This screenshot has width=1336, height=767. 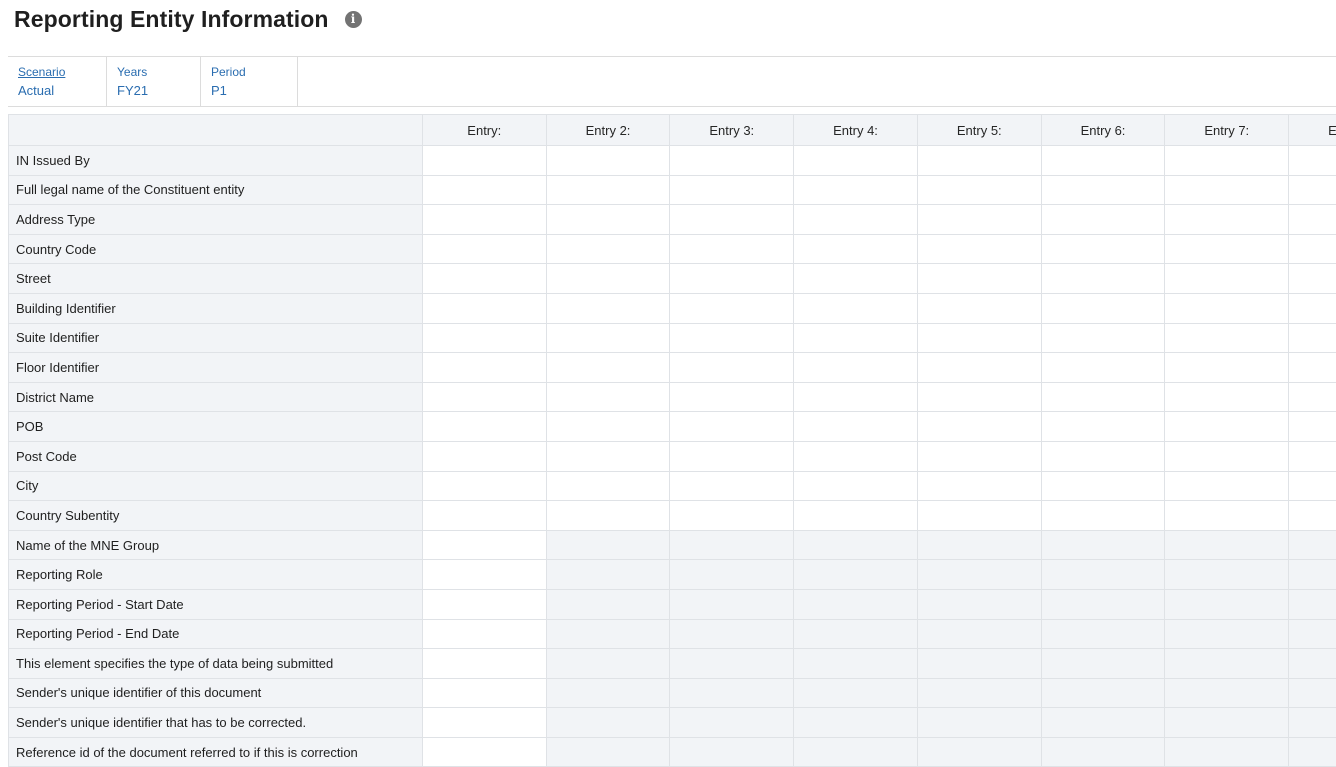 What do you see at coordinates (62, 72) in the screenshot?
I see `pov-label-scenario: Scenario` at bounding box center [62, 72].